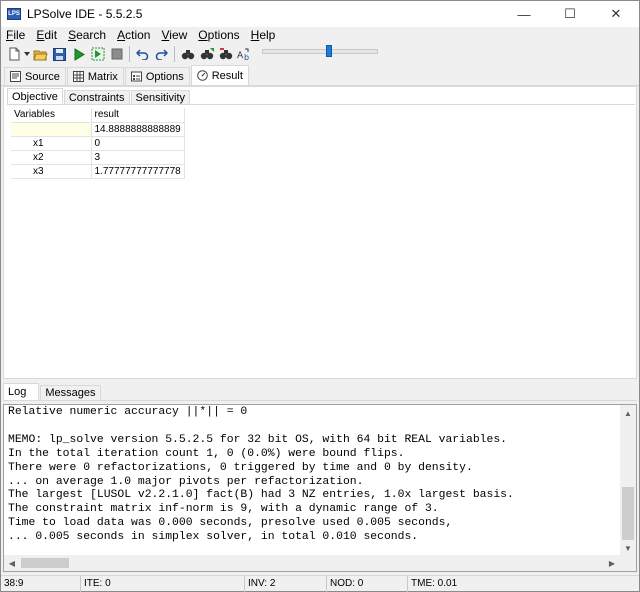 The height and width of the screenshot is (592, 640). I want to click on maximize-button: ☐, so click(570, 14).